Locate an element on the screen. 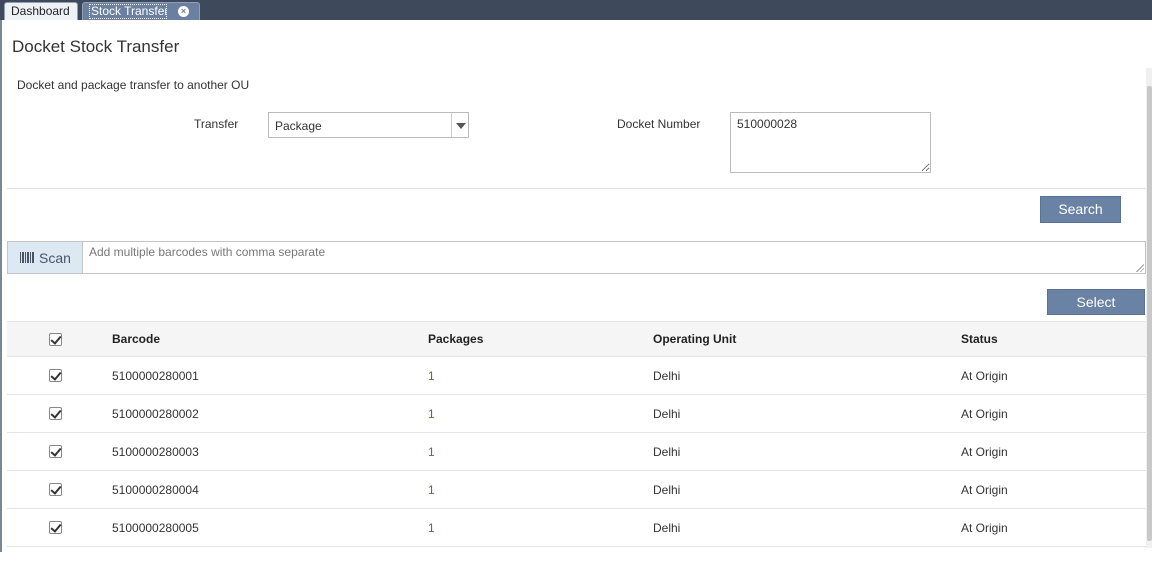  scrollbar-thumb is located at coordinates (1149, 313).